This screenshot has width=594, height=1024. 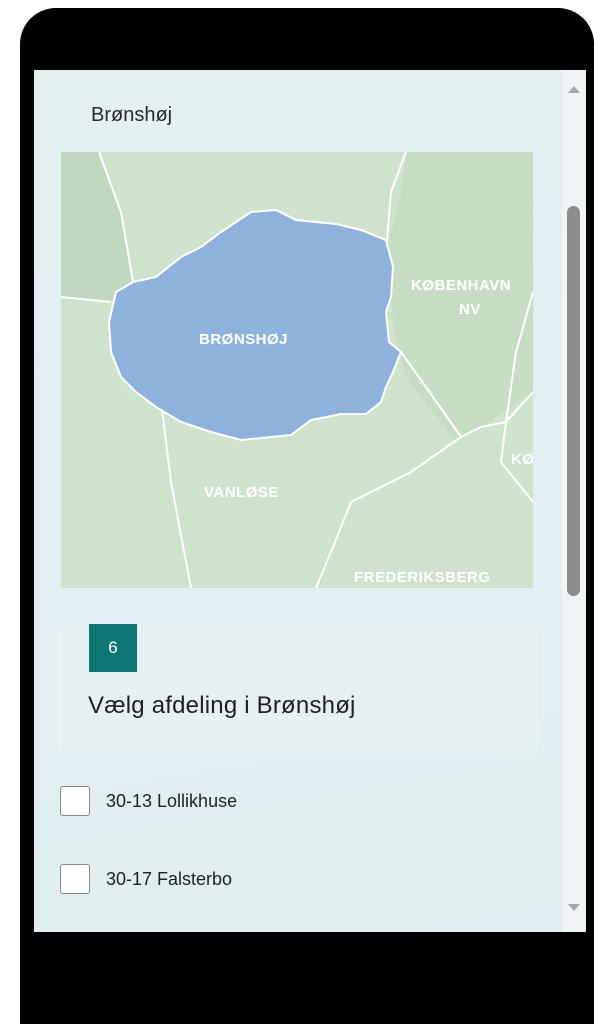 I want to click on question-text: Vælg afdeling i Brønshøj, so click(x=222, y=705).